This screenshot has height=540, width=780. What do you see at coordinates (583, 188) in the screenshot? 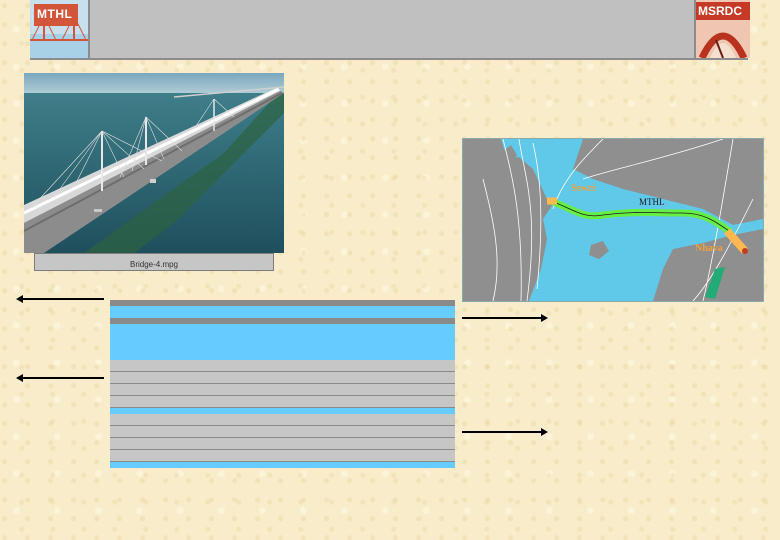
I see `sewri-label: Sewri` at bounding box center [583, 188].